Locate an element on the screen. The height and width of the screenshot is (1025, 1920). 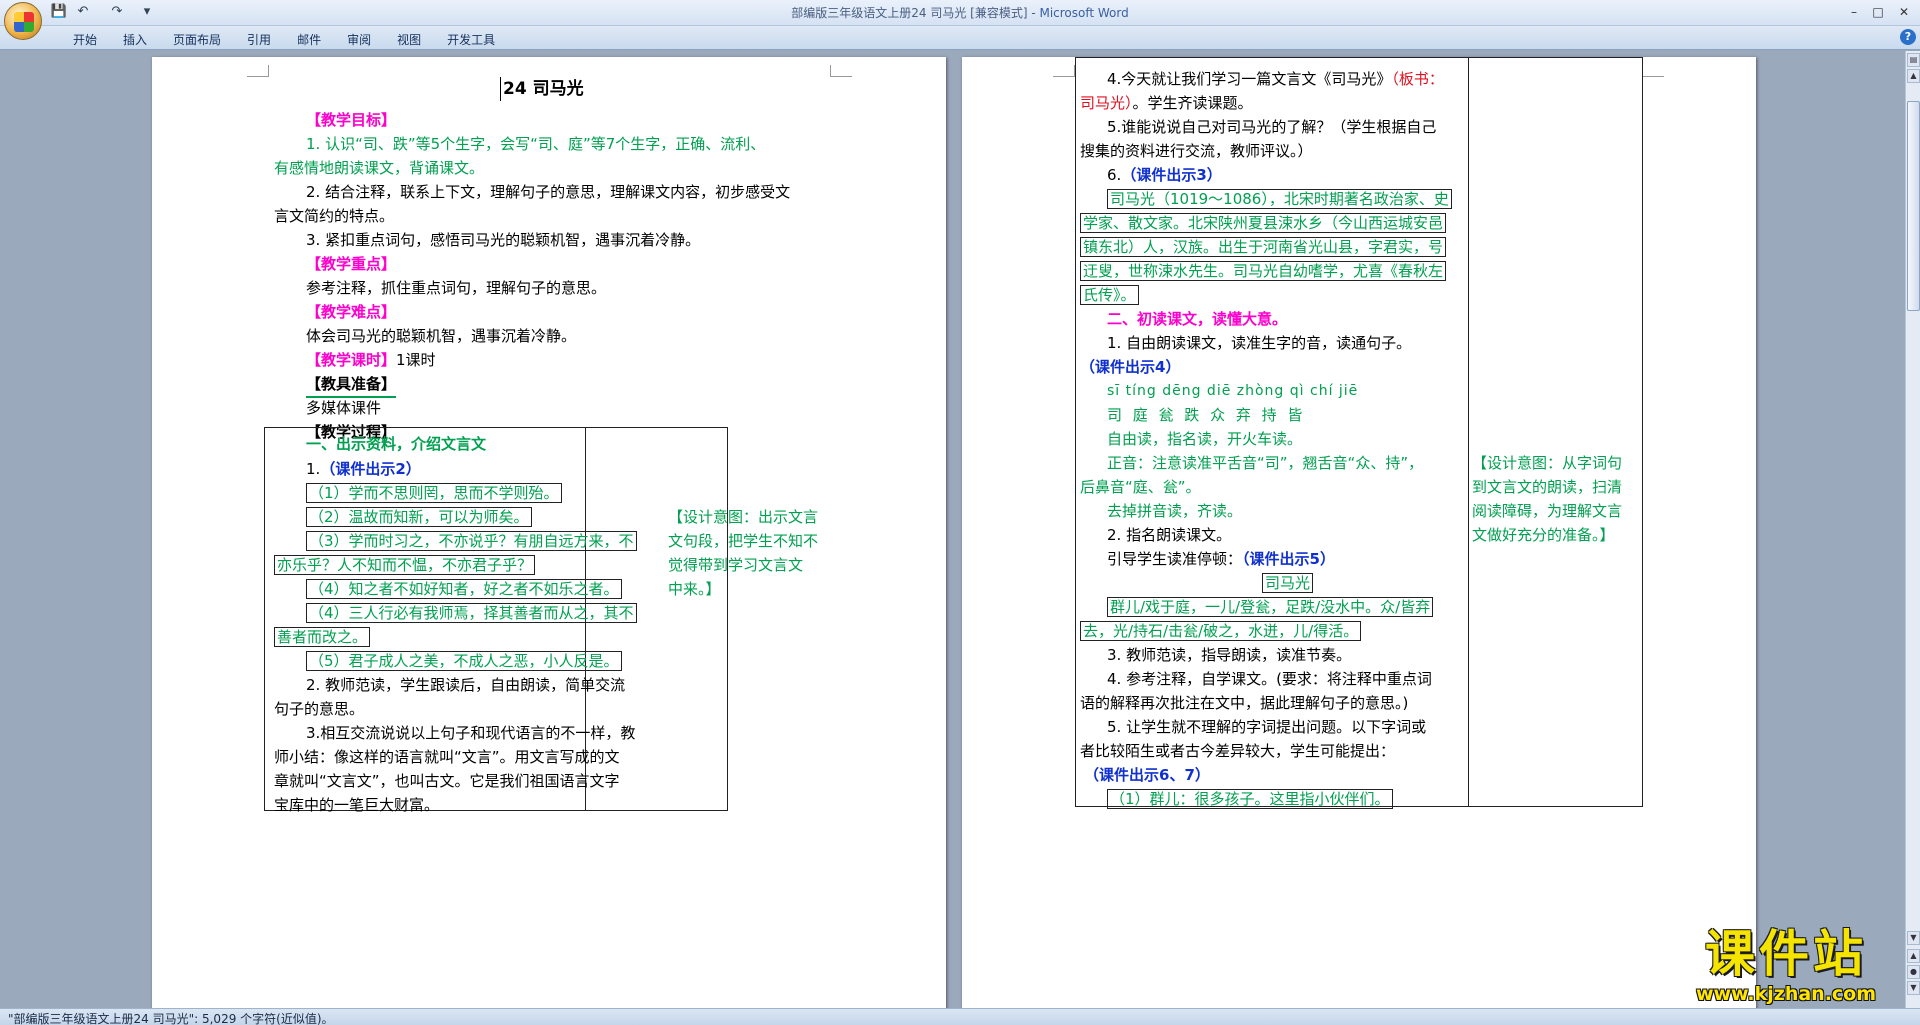
minimize-button: – is located at coordinates (1854, 12).